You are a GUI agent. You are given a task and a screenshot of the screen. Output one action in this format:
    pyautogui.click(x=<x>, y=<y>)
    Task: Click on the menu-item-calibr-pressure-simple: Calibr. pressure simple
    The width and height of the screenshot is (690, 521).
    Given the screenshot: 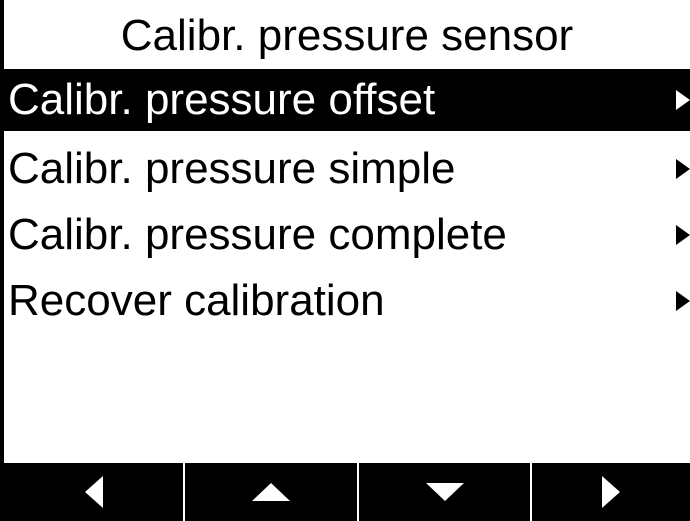 What is the action you would take?
    pyautogui.click(x=347, y=169)
    